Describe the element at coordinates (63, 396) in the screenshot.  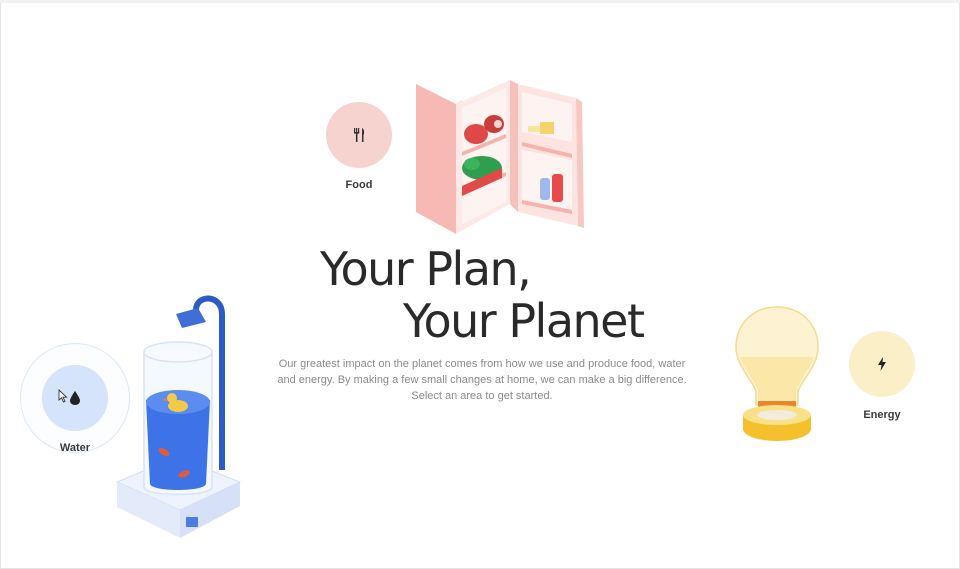
I see `mouse-cursor-icon` at that location.